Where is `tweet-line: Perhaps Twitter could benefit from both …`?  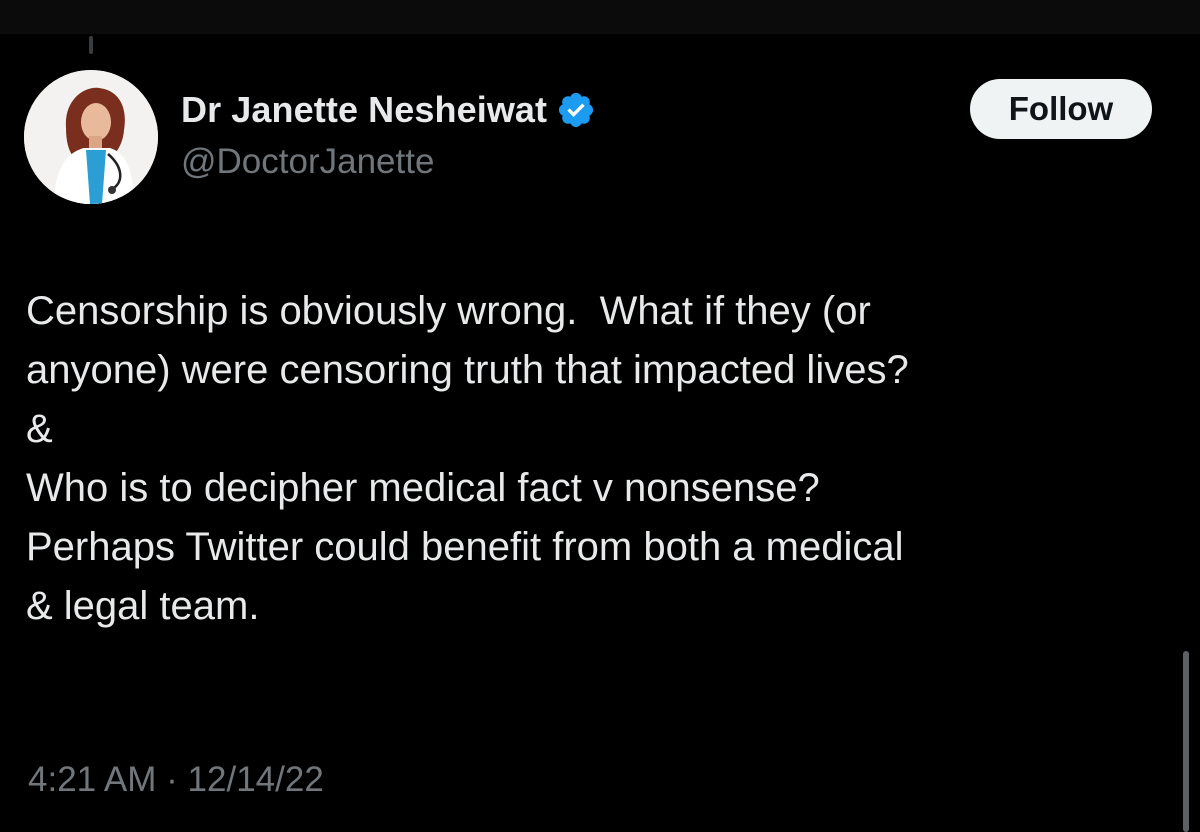
tweet-line: Perhaps Twitter could benefit from both … is located at coordinates (465, 547).